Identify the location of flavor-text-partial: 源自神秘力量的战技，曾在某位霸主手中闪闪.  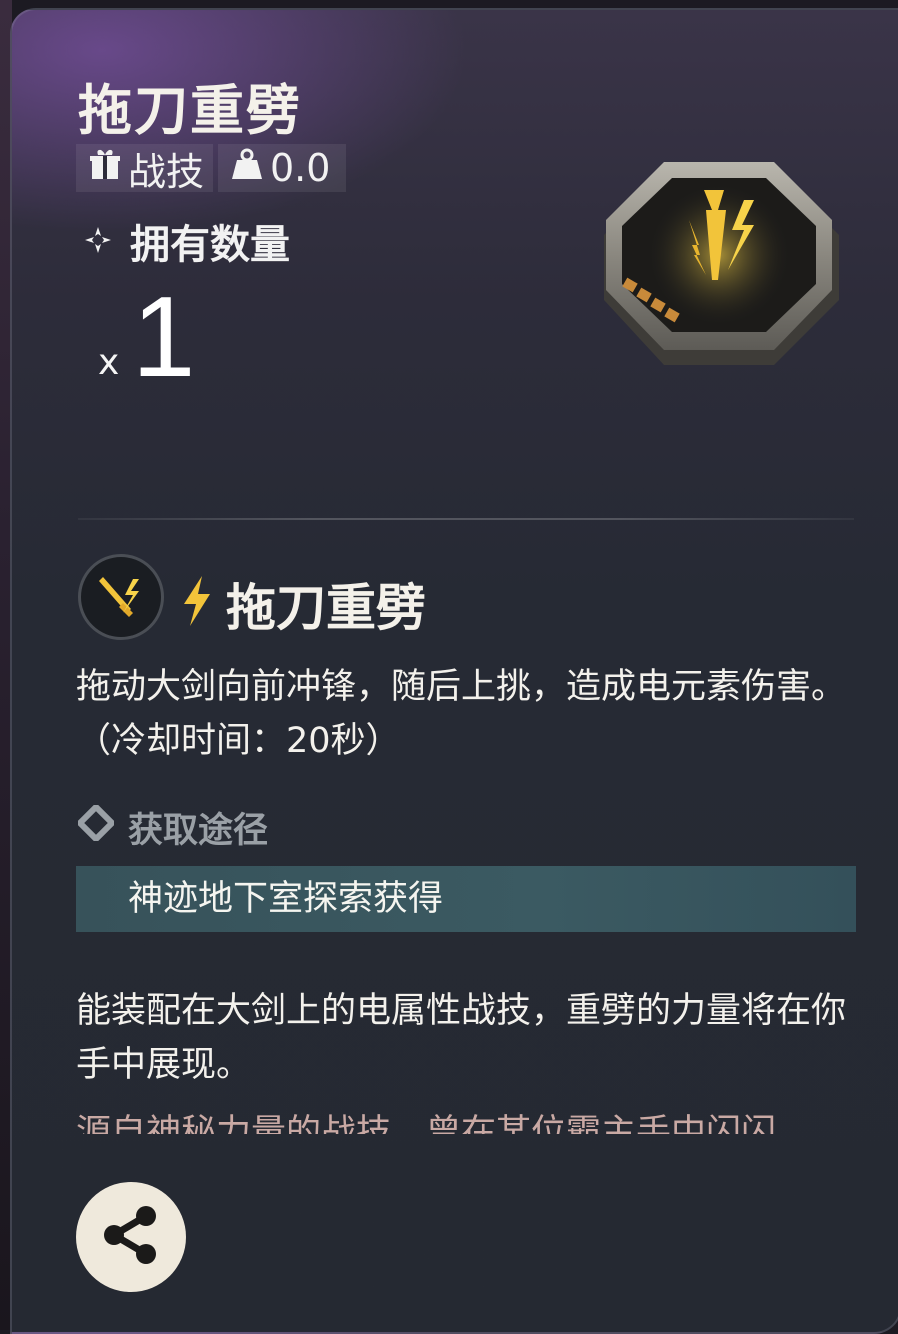
(426, 1123).